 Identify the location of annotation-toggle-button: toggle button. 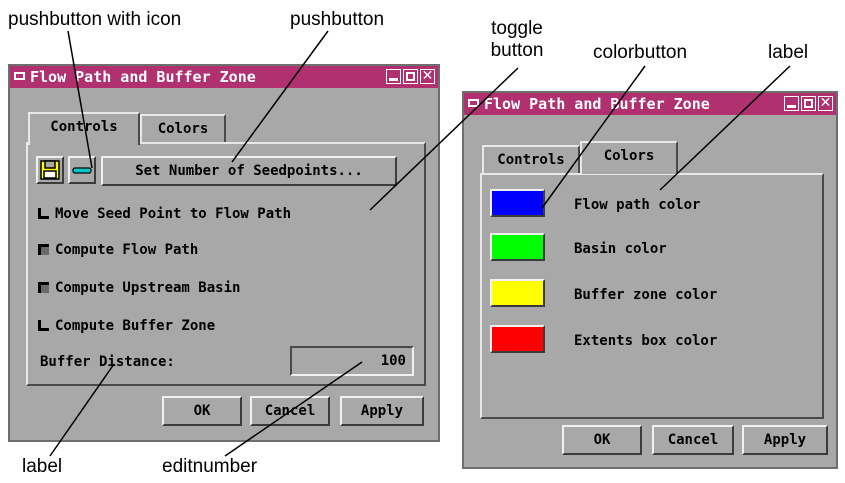
(517, 40).